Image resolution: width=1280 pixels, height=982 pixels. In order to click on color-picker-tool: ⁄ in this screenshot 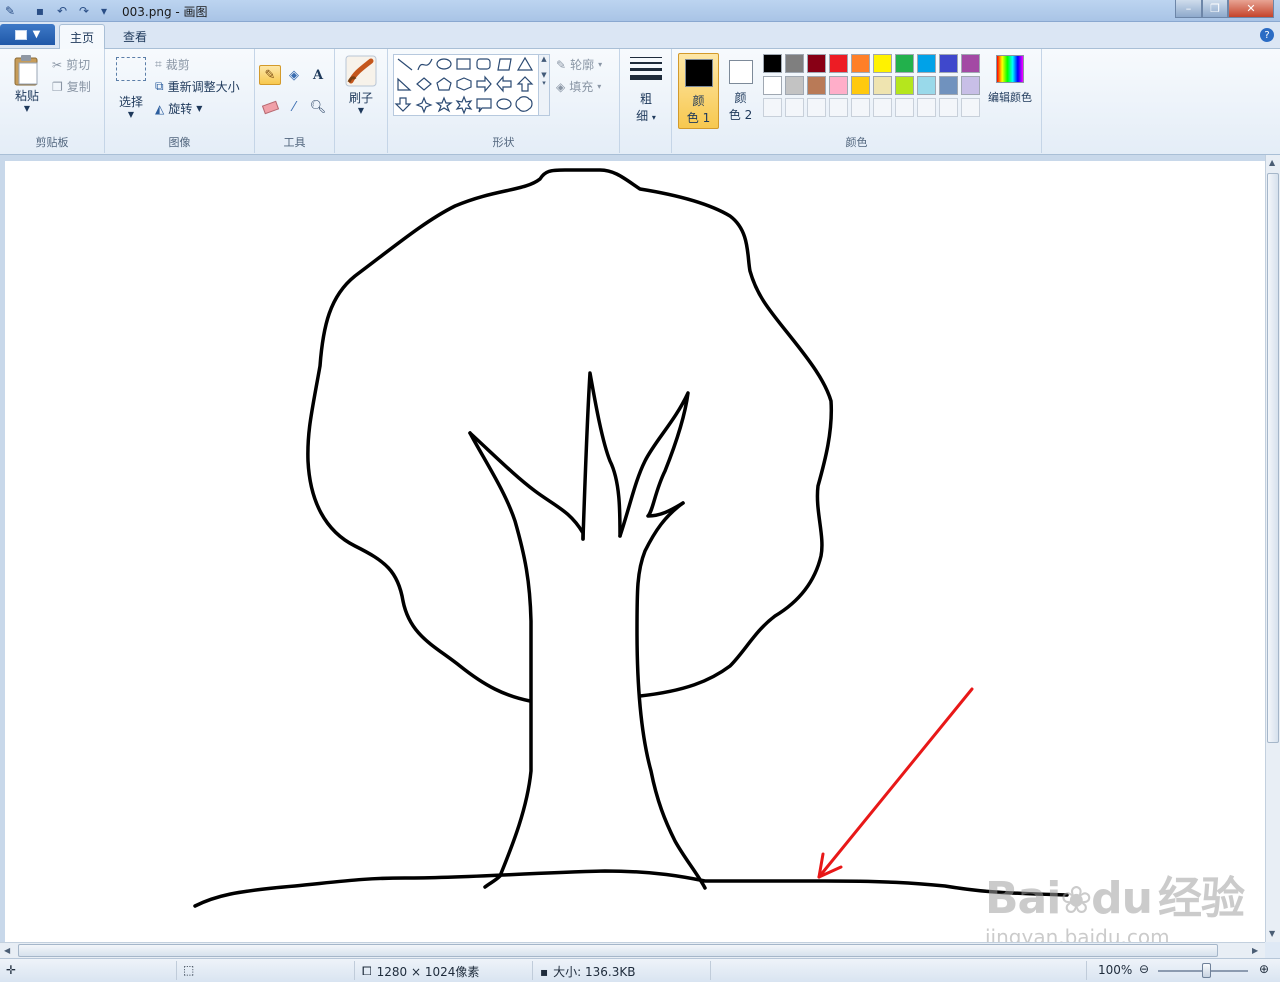, I will do `click(294, 107)`.